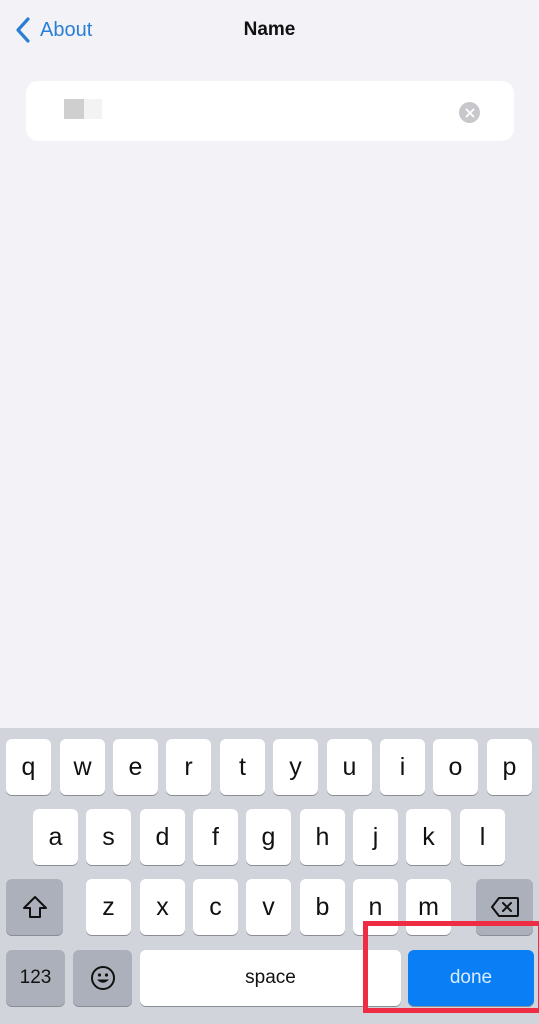 Image resolution: width=539 pixels, height=1024 pixels. Describe the element at coordinates (215, 837) in the screenshot. I see `key-f: f` at that location.